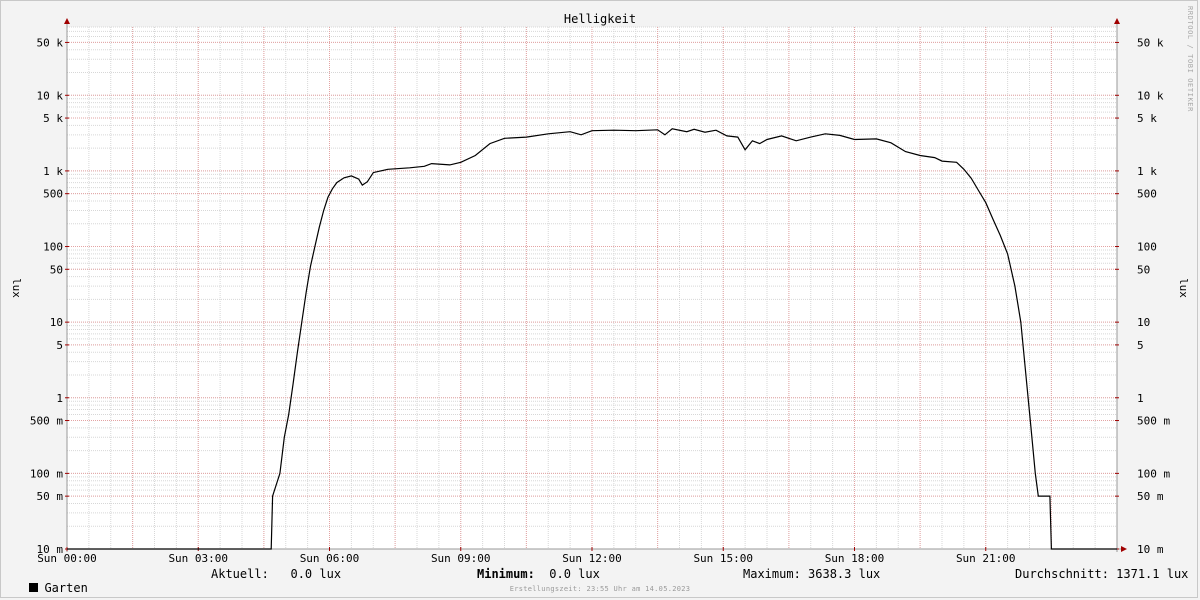 This screenshot has width=1200, height=600. I want to click on legend-minimum: Minimum: 0.0 lux, so click(538, 574).